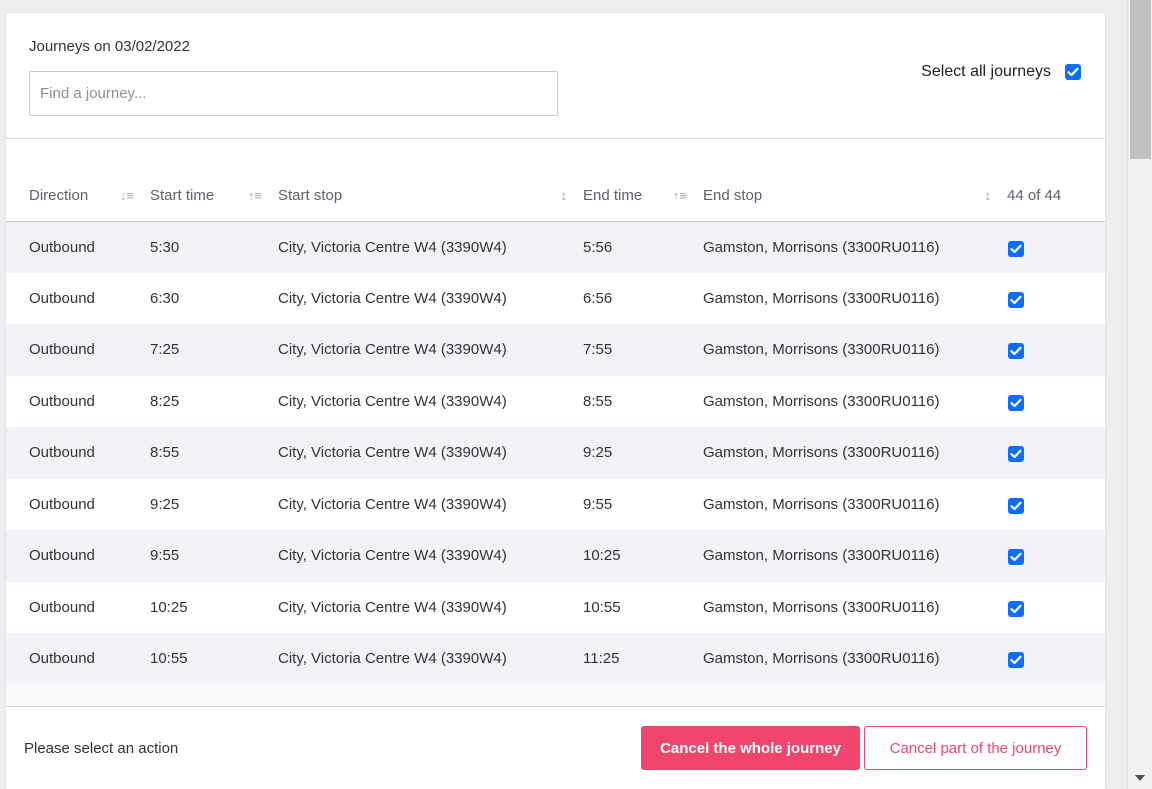 Image resolution: width=1152 pixels, height=789 pixels. What do you see at coordinates (855, 196) in the screenshot?
I see `column-header-end-stop: End stop ↕` at bounding box center [855, 196].